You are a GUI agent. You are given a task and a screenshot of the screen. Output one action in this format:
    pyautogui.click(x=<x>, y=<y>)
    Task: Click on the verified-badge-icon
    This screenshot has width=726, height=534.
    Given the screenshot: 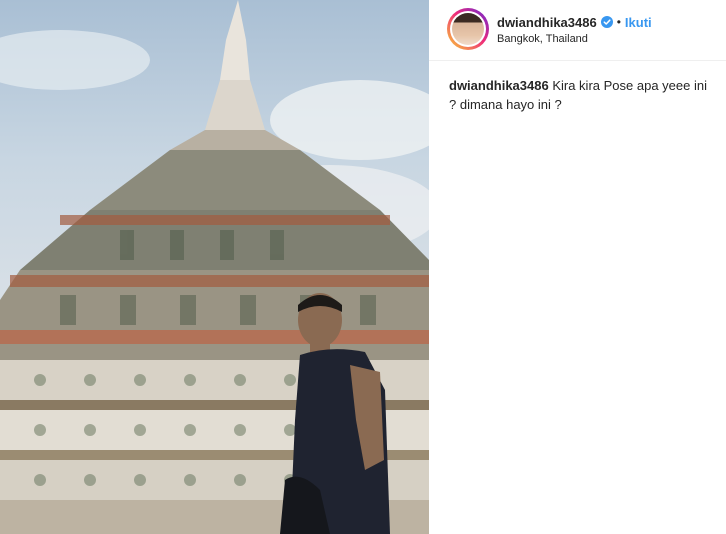 What is the action you would take?
    pyautogui.click(x=606, y=22)
    